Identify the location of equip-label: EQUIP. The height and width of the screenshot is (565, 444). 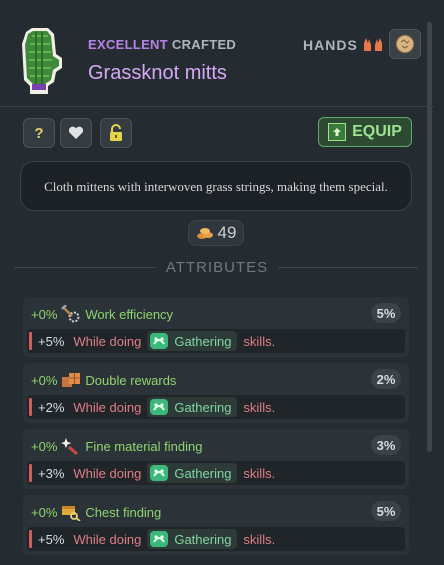
(377, 131).